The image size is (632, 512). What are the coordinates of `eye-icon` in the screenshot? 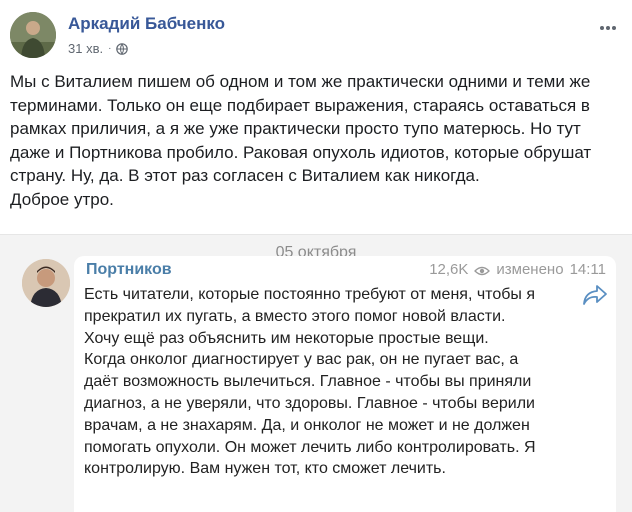 It's located at (482, 270).